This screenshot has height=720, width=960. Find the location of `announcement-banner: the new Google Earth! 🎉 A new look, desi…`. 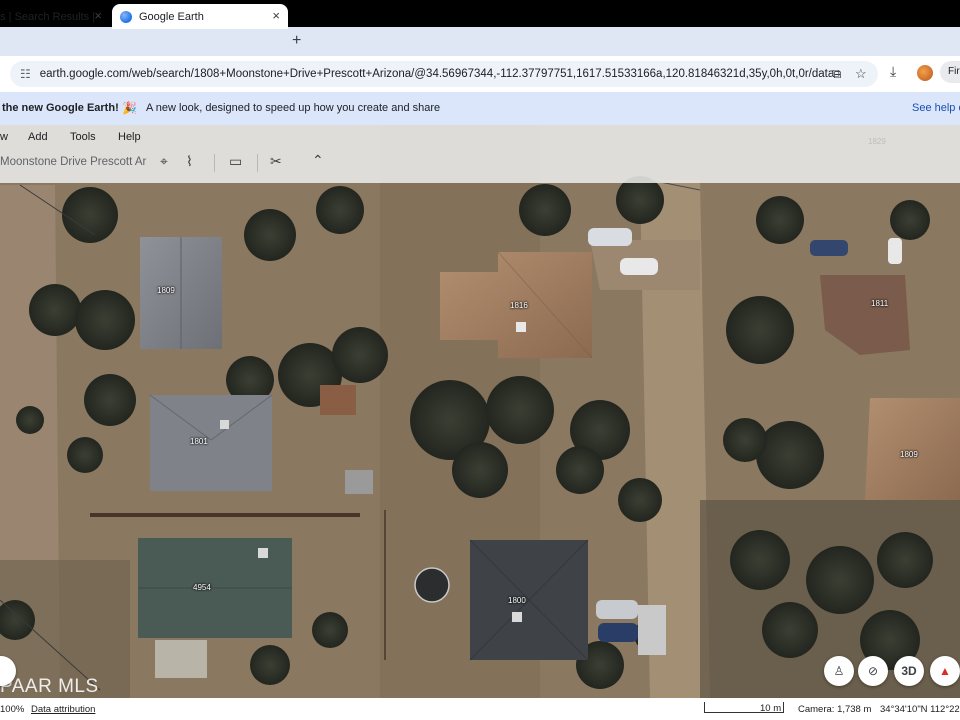

announcement-banner: the new Google Earth! 🎉 A new look, desi… is located at coordinates (480, 108).